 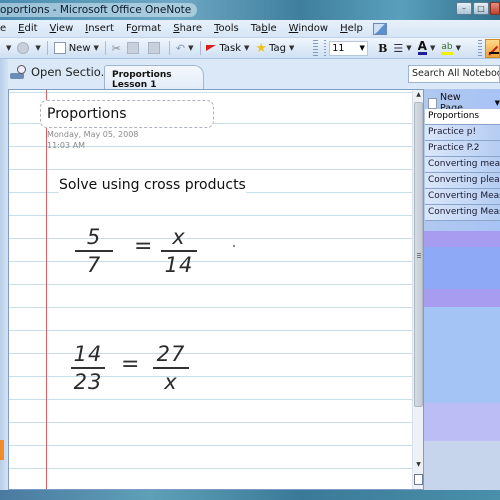 I want to click on menu-help: Help, so click(x=351, y=29).